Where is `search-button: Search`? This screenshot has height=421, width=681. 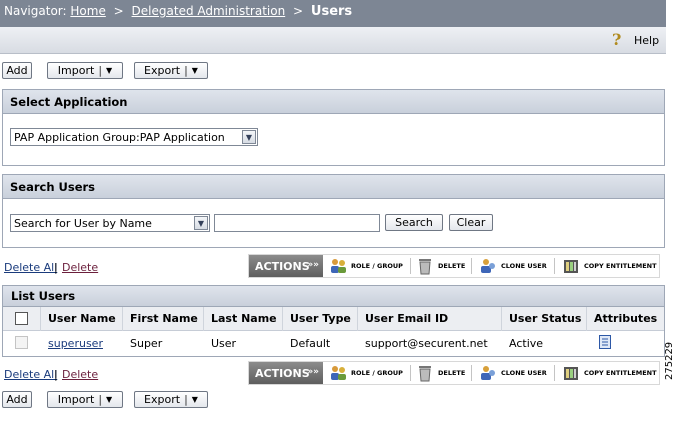 search-button: Search is located at coordinates (414, 222).